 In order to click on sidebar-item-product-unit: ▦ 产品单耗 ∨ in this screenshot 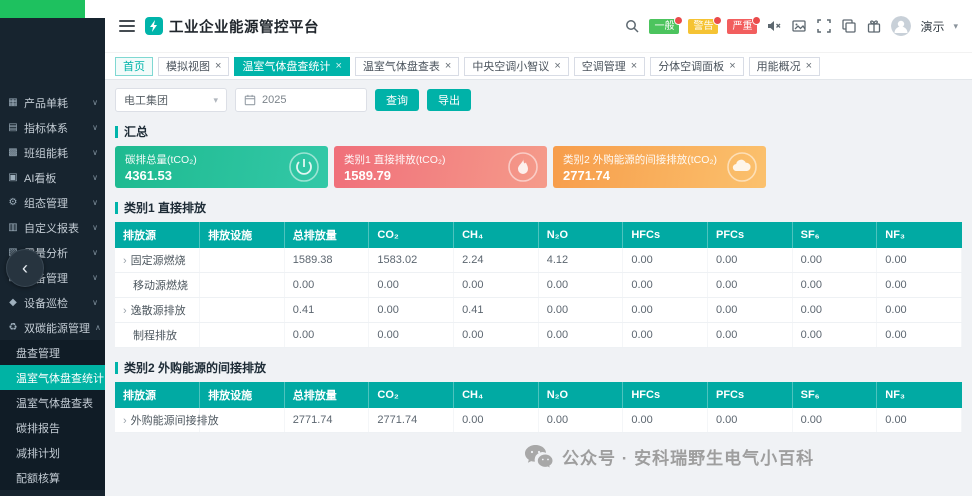, I will do `click(52, 102)`.